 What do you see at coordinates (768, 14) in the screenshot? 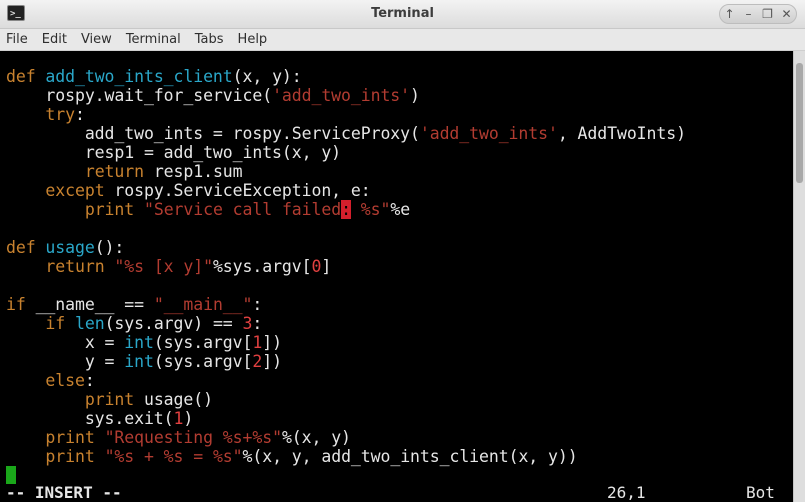
I see `window-maximize-icon: ❐` at bounding box center [768, 14].